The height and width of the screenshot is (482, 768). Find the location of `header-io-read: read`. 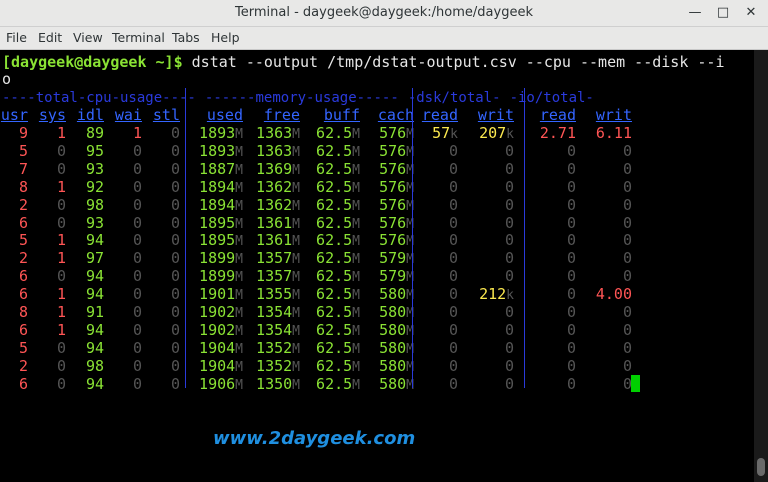

header-io-read: read is located at coordinates (557, 115).